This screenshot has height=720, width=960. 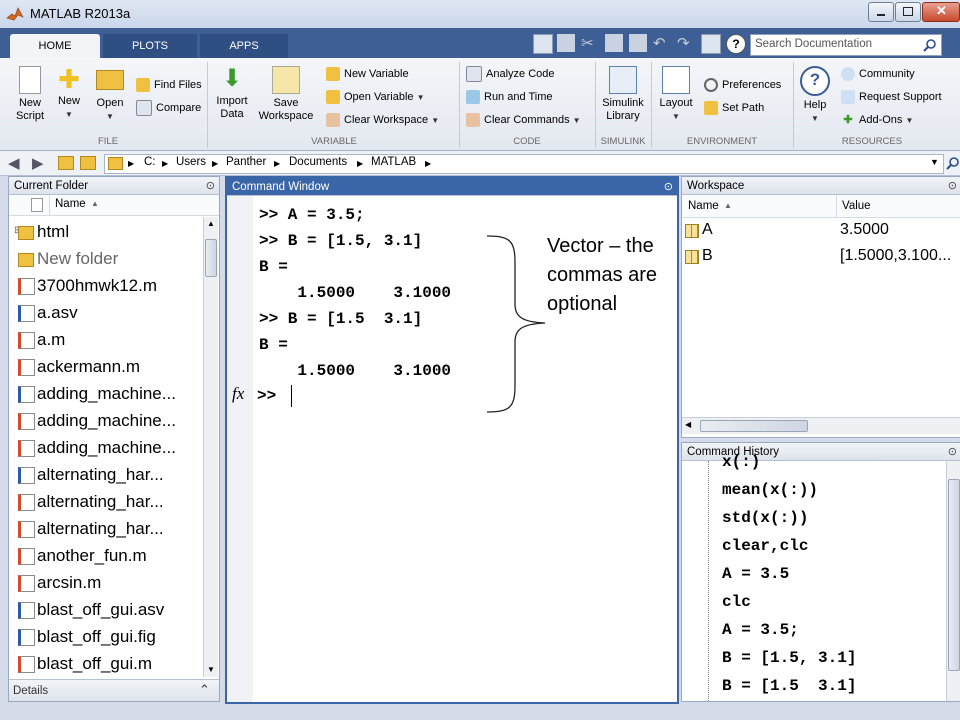 What do you see at coordinates (821, 231) in the screenshot?
I see `workspace-row: A 3.5000` at bounding box center [821, 231].